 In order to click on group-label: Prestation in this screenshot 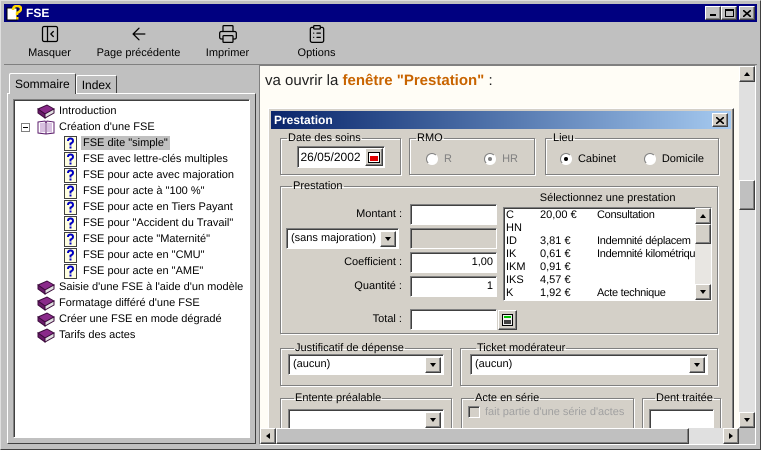, I will do `click(318, 186)`.